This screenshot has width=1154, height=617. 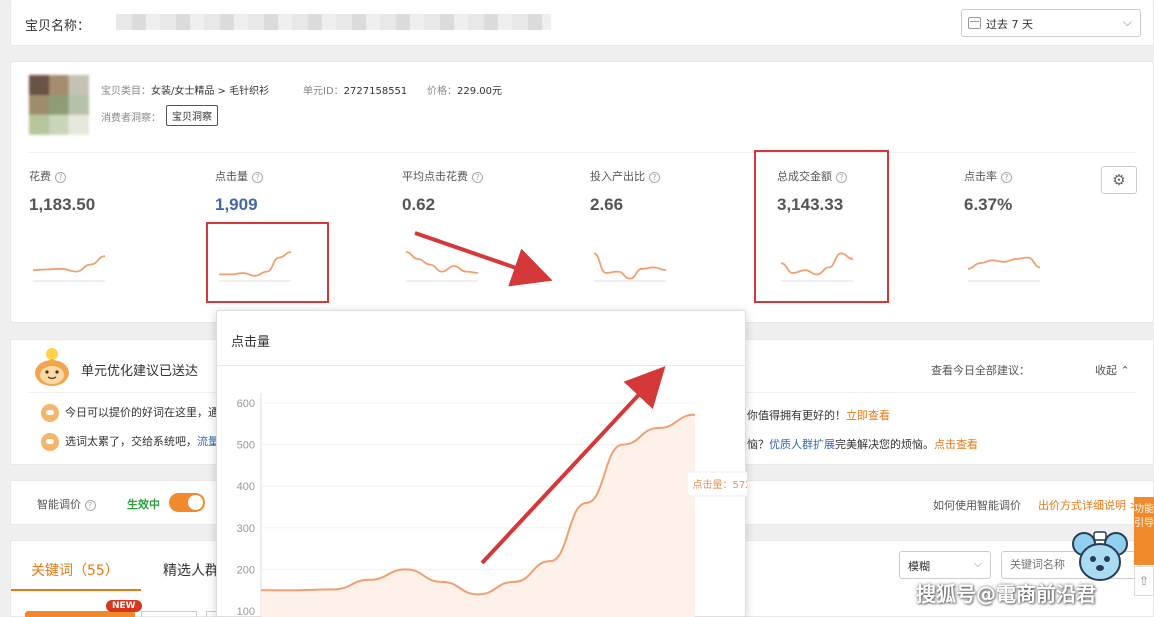 What do you see at coordinates (246, 446) in the screenshot?
I see `y-tick-label: 500` at bounding box center [246, 446].